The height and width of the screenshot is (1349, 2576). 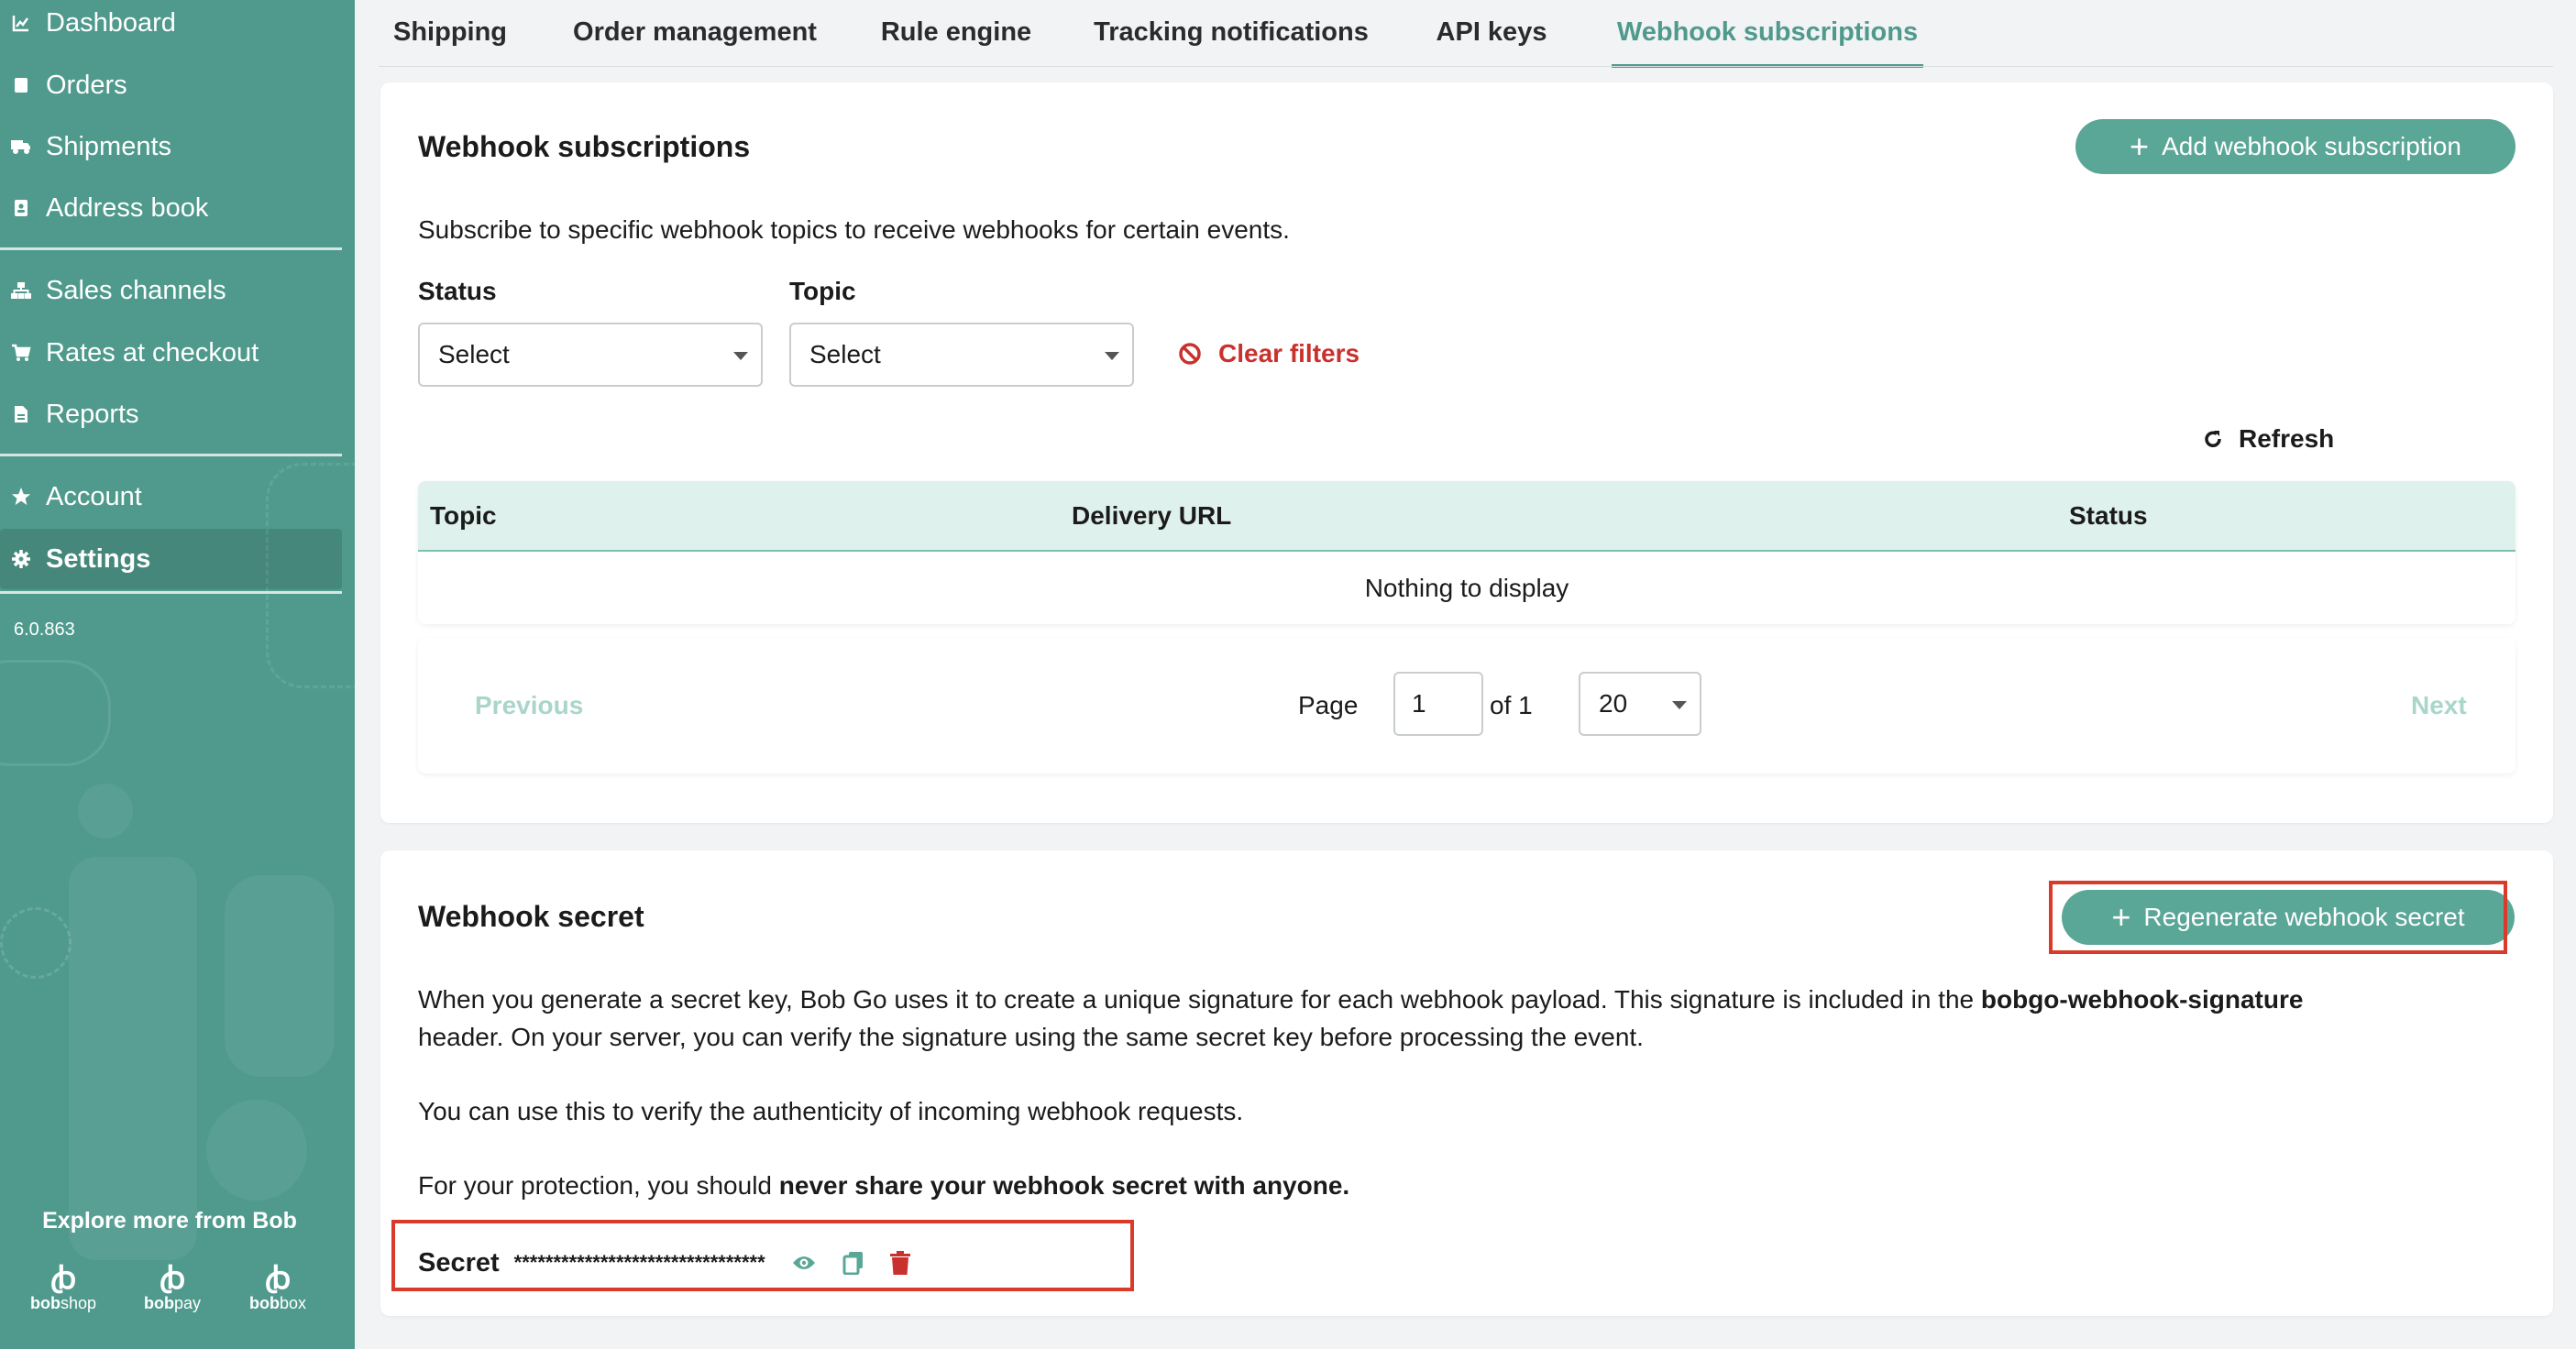 What do you see at coordinates (21, 85) in the screenshot?
I see `box-icon` at bounding box center [21, 85].